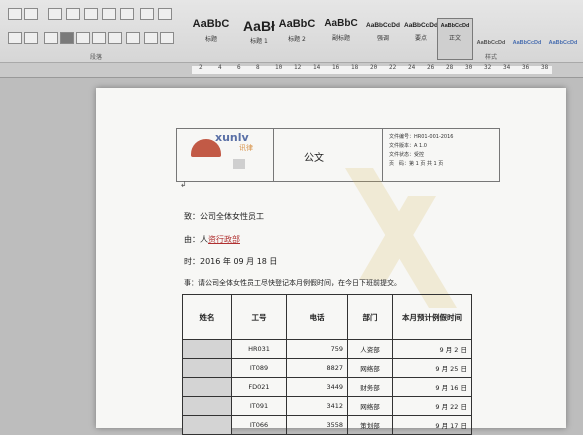 The width and height of the screenshot is (583, 435). Describe the element at coordinates (545, 67) in the screenshot. I see `ruler-number: 38` at that location.